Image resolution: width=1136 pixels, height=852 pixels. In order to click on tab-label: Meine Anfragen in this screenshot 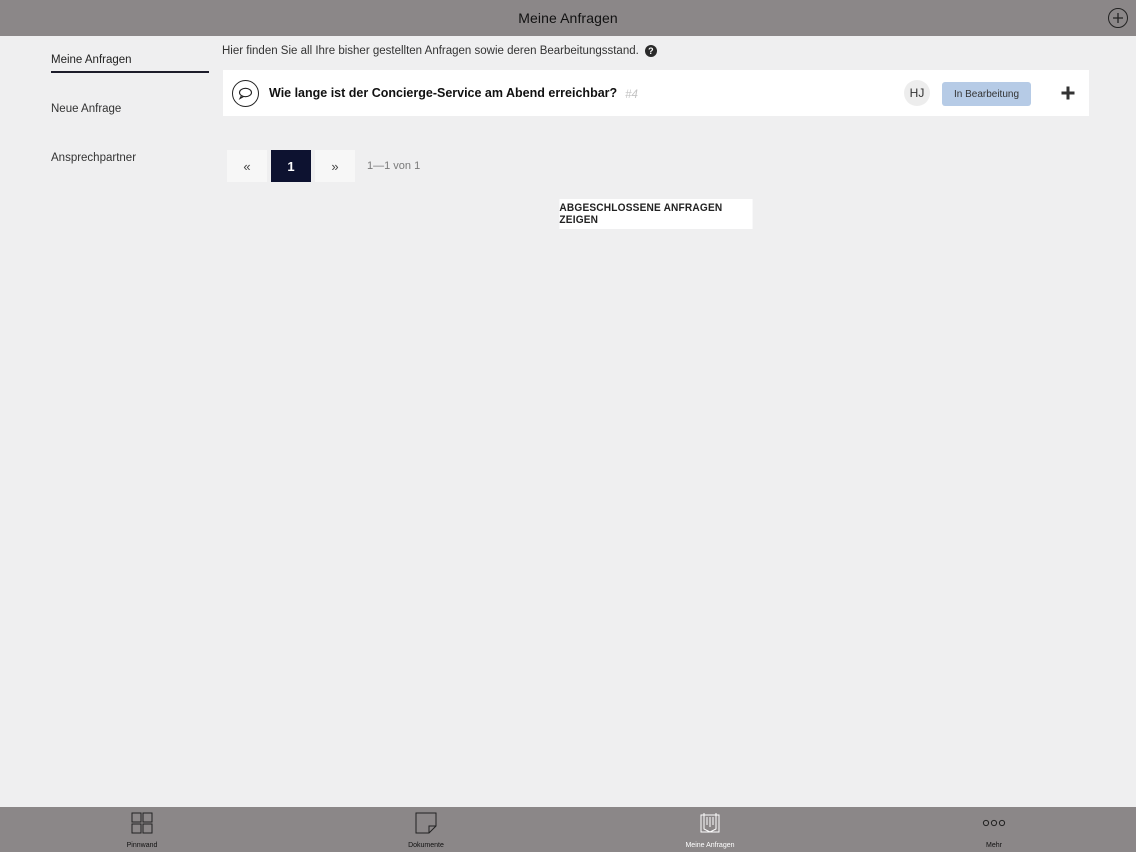, I will do `click(710, 845)`.